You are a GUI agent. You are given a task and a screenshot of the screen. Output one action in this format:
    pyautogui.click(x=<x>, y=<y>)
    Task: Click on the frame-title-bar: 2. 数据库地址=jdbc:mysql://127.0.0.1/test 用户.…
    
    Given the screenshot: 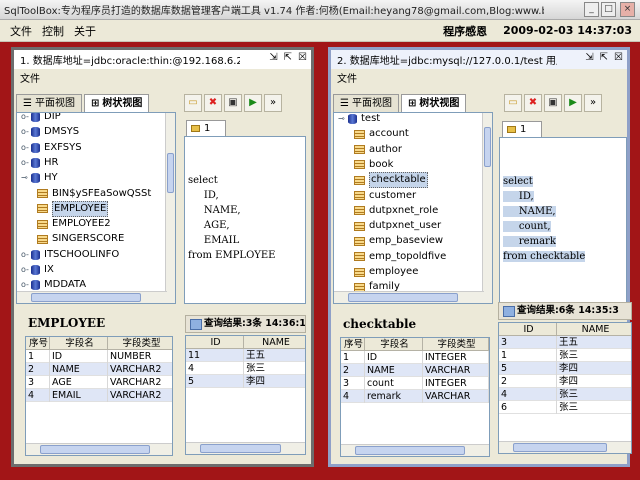 What is the action you would take?
    pyautogui.click(x=479, y=59)
    